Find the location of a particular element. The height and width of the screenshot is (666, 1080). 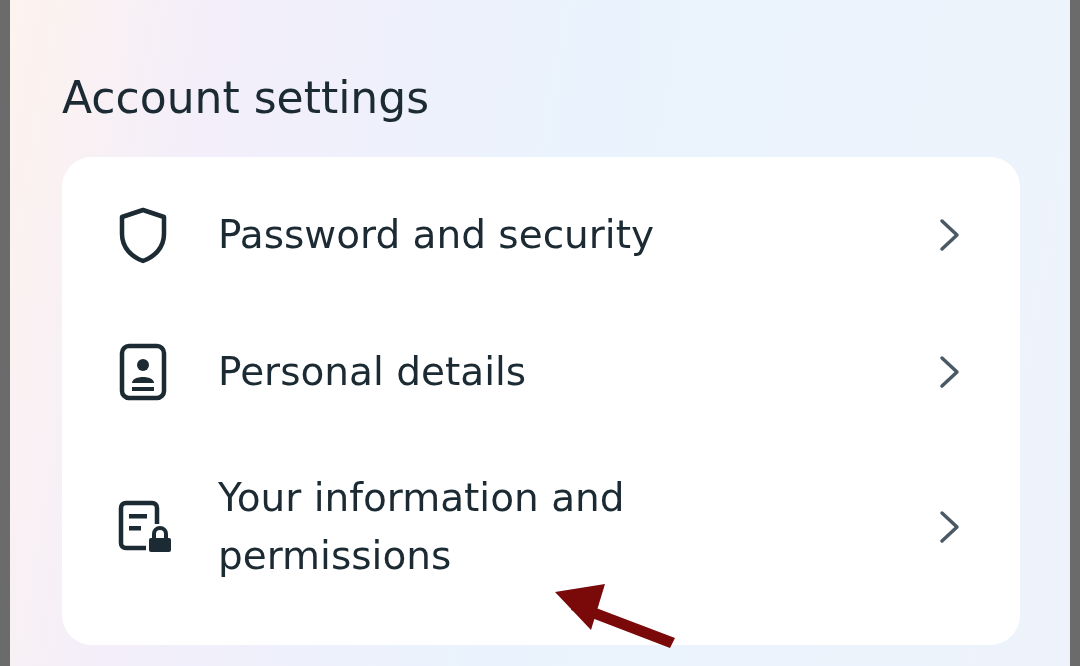

item-label: Your information and permissions is located at coordinates (422, 527).